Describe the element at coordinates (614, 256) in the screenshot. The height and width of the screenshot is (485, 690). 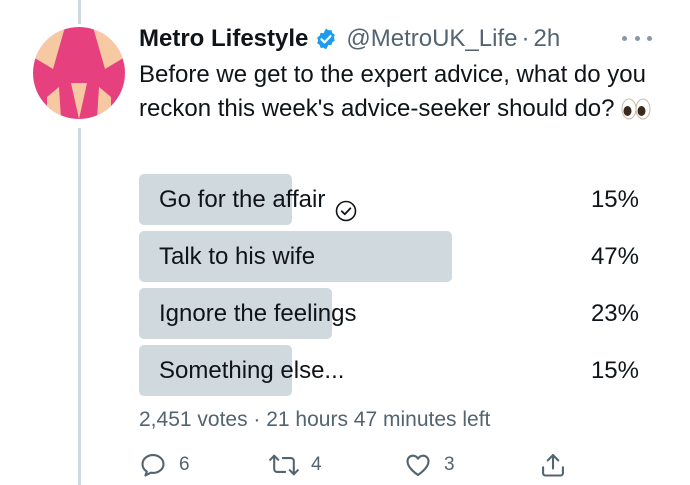
I see `poll-option-percent: 47%` at that location.